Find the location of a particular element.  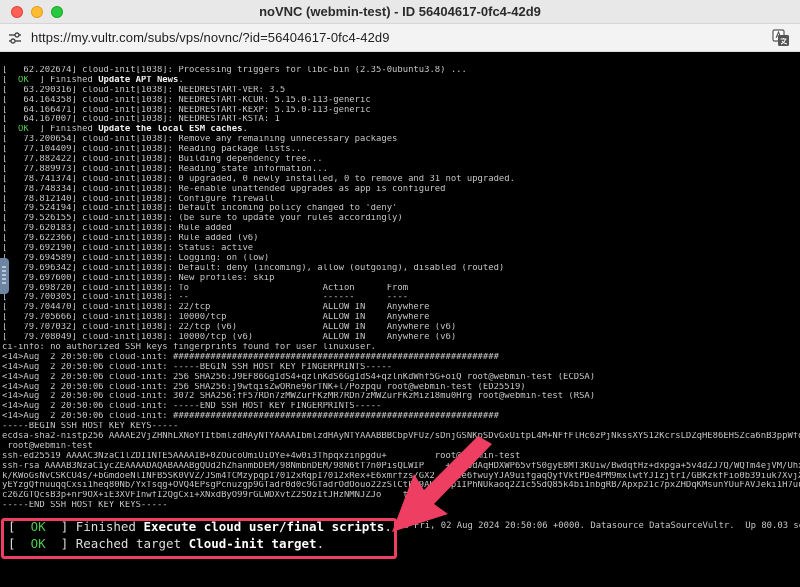

console-line: -----BEGIN SSH HOST KEY KEYS----- is located at coordinates (401, 427).